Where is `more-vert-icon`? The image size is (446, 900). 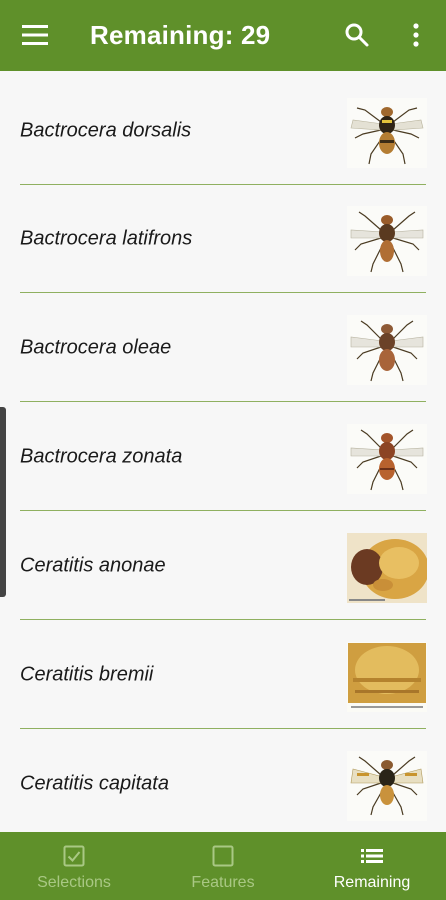
more-vert-icon is located at coordinates (416, 35).